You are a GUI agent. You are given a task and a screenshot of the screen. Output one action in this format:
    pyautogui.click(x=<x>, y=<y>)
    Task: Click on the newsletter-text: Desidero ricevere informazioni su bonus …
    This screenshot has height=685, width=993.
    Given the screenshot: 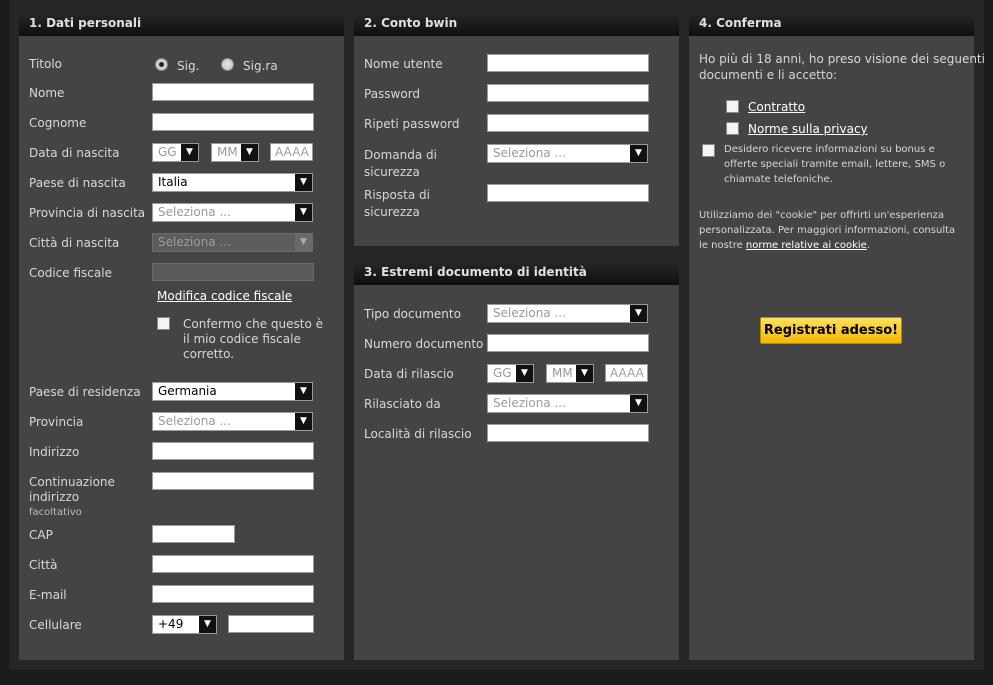 What is the action you would take?
    pyautogui.click(x=834, y=164)
    